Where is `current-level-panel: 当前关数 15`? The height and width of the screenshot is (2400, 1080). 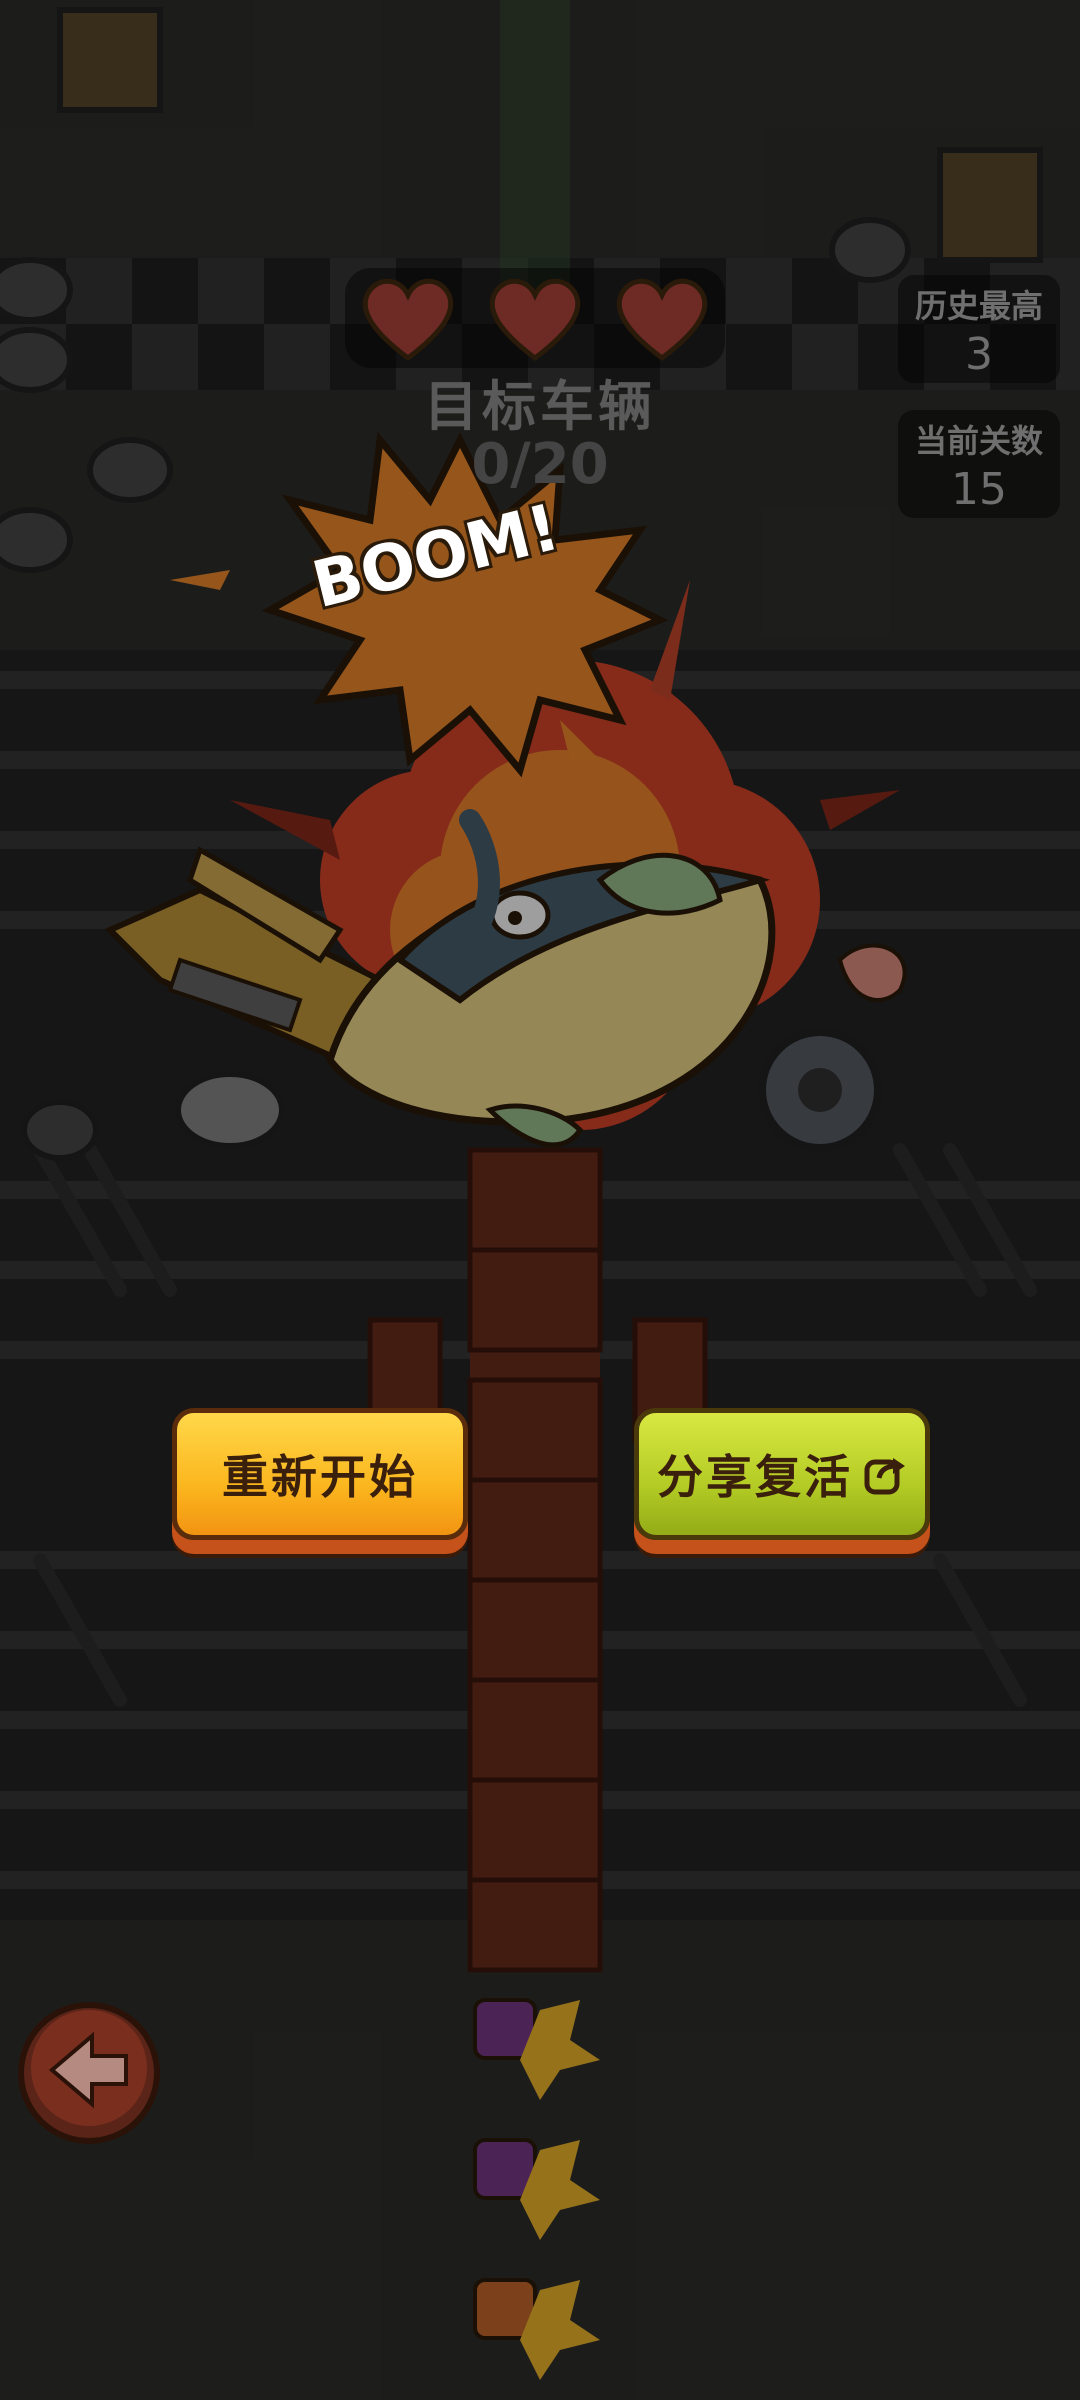
current-level-panel: 当前关数 15 is located at coordinates (979, 464).